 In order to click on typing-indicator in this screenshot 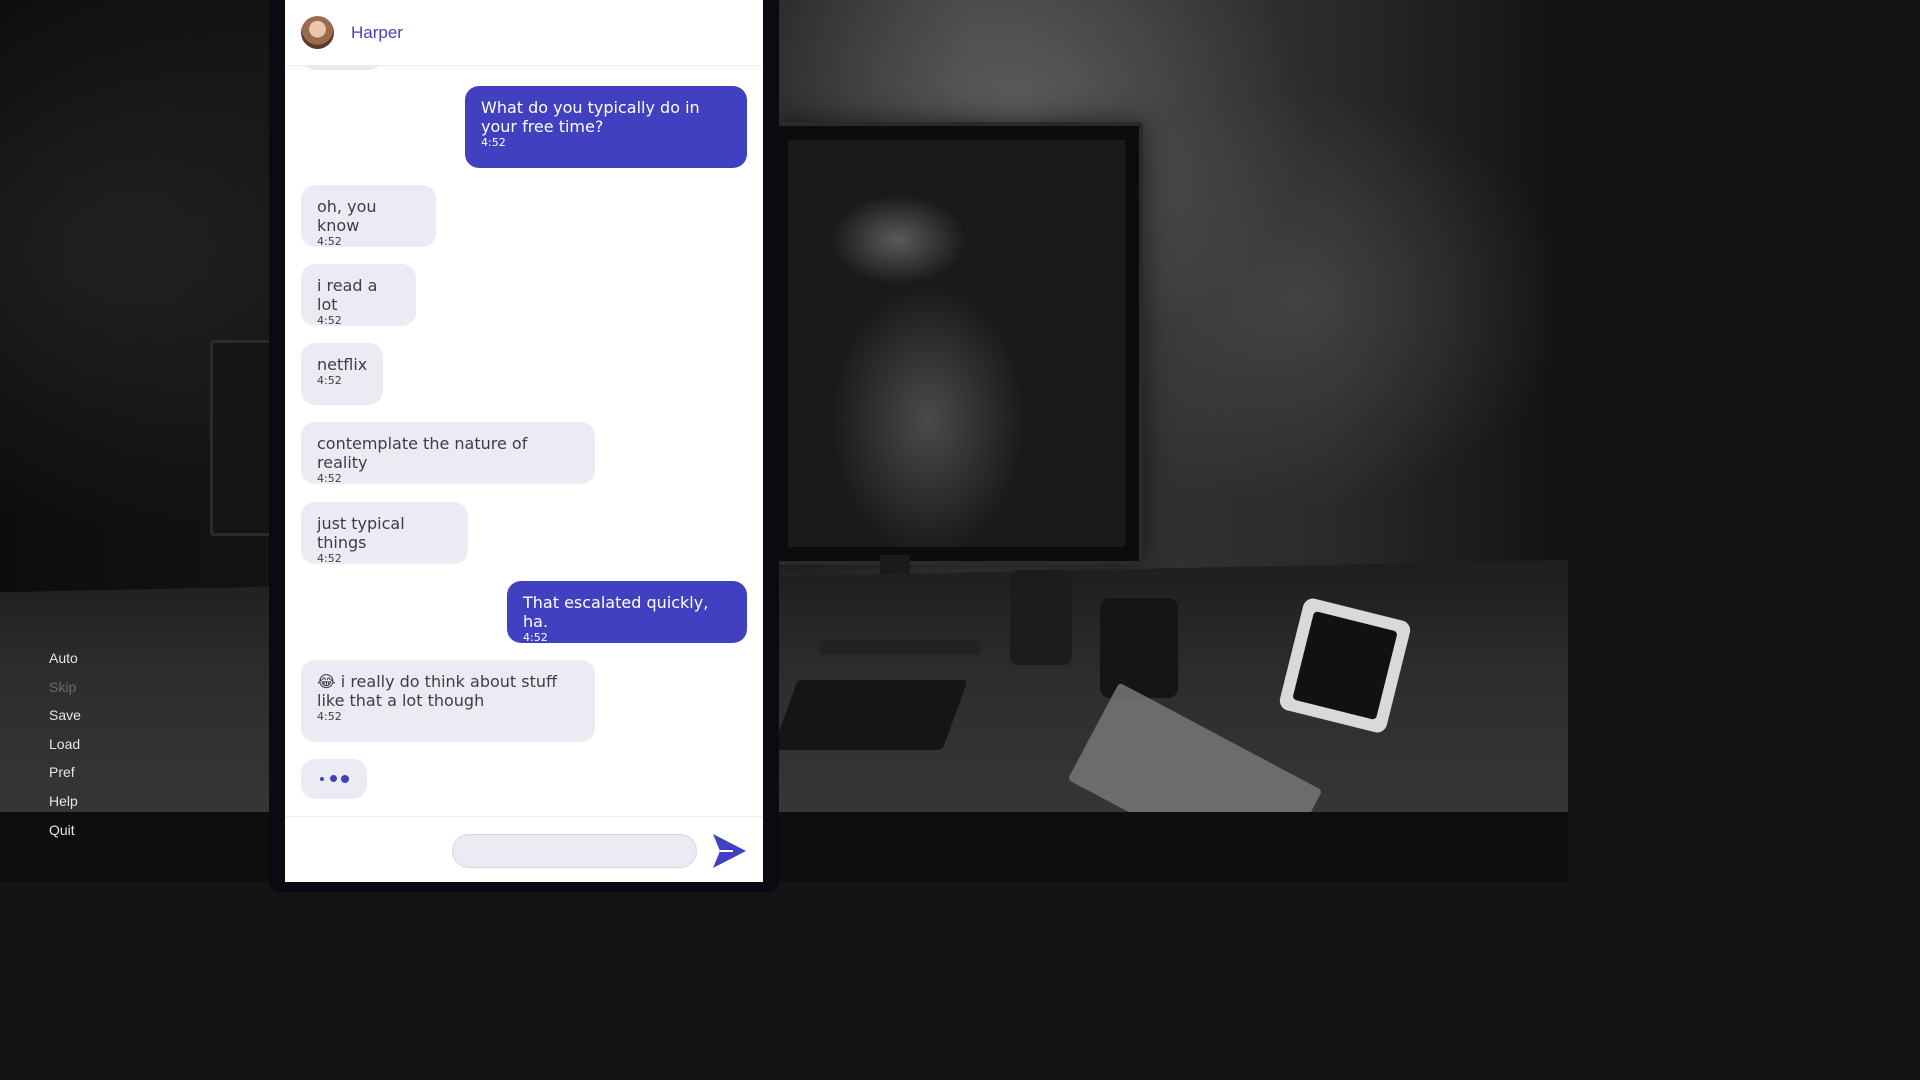, I will do `click(334, 779)`.